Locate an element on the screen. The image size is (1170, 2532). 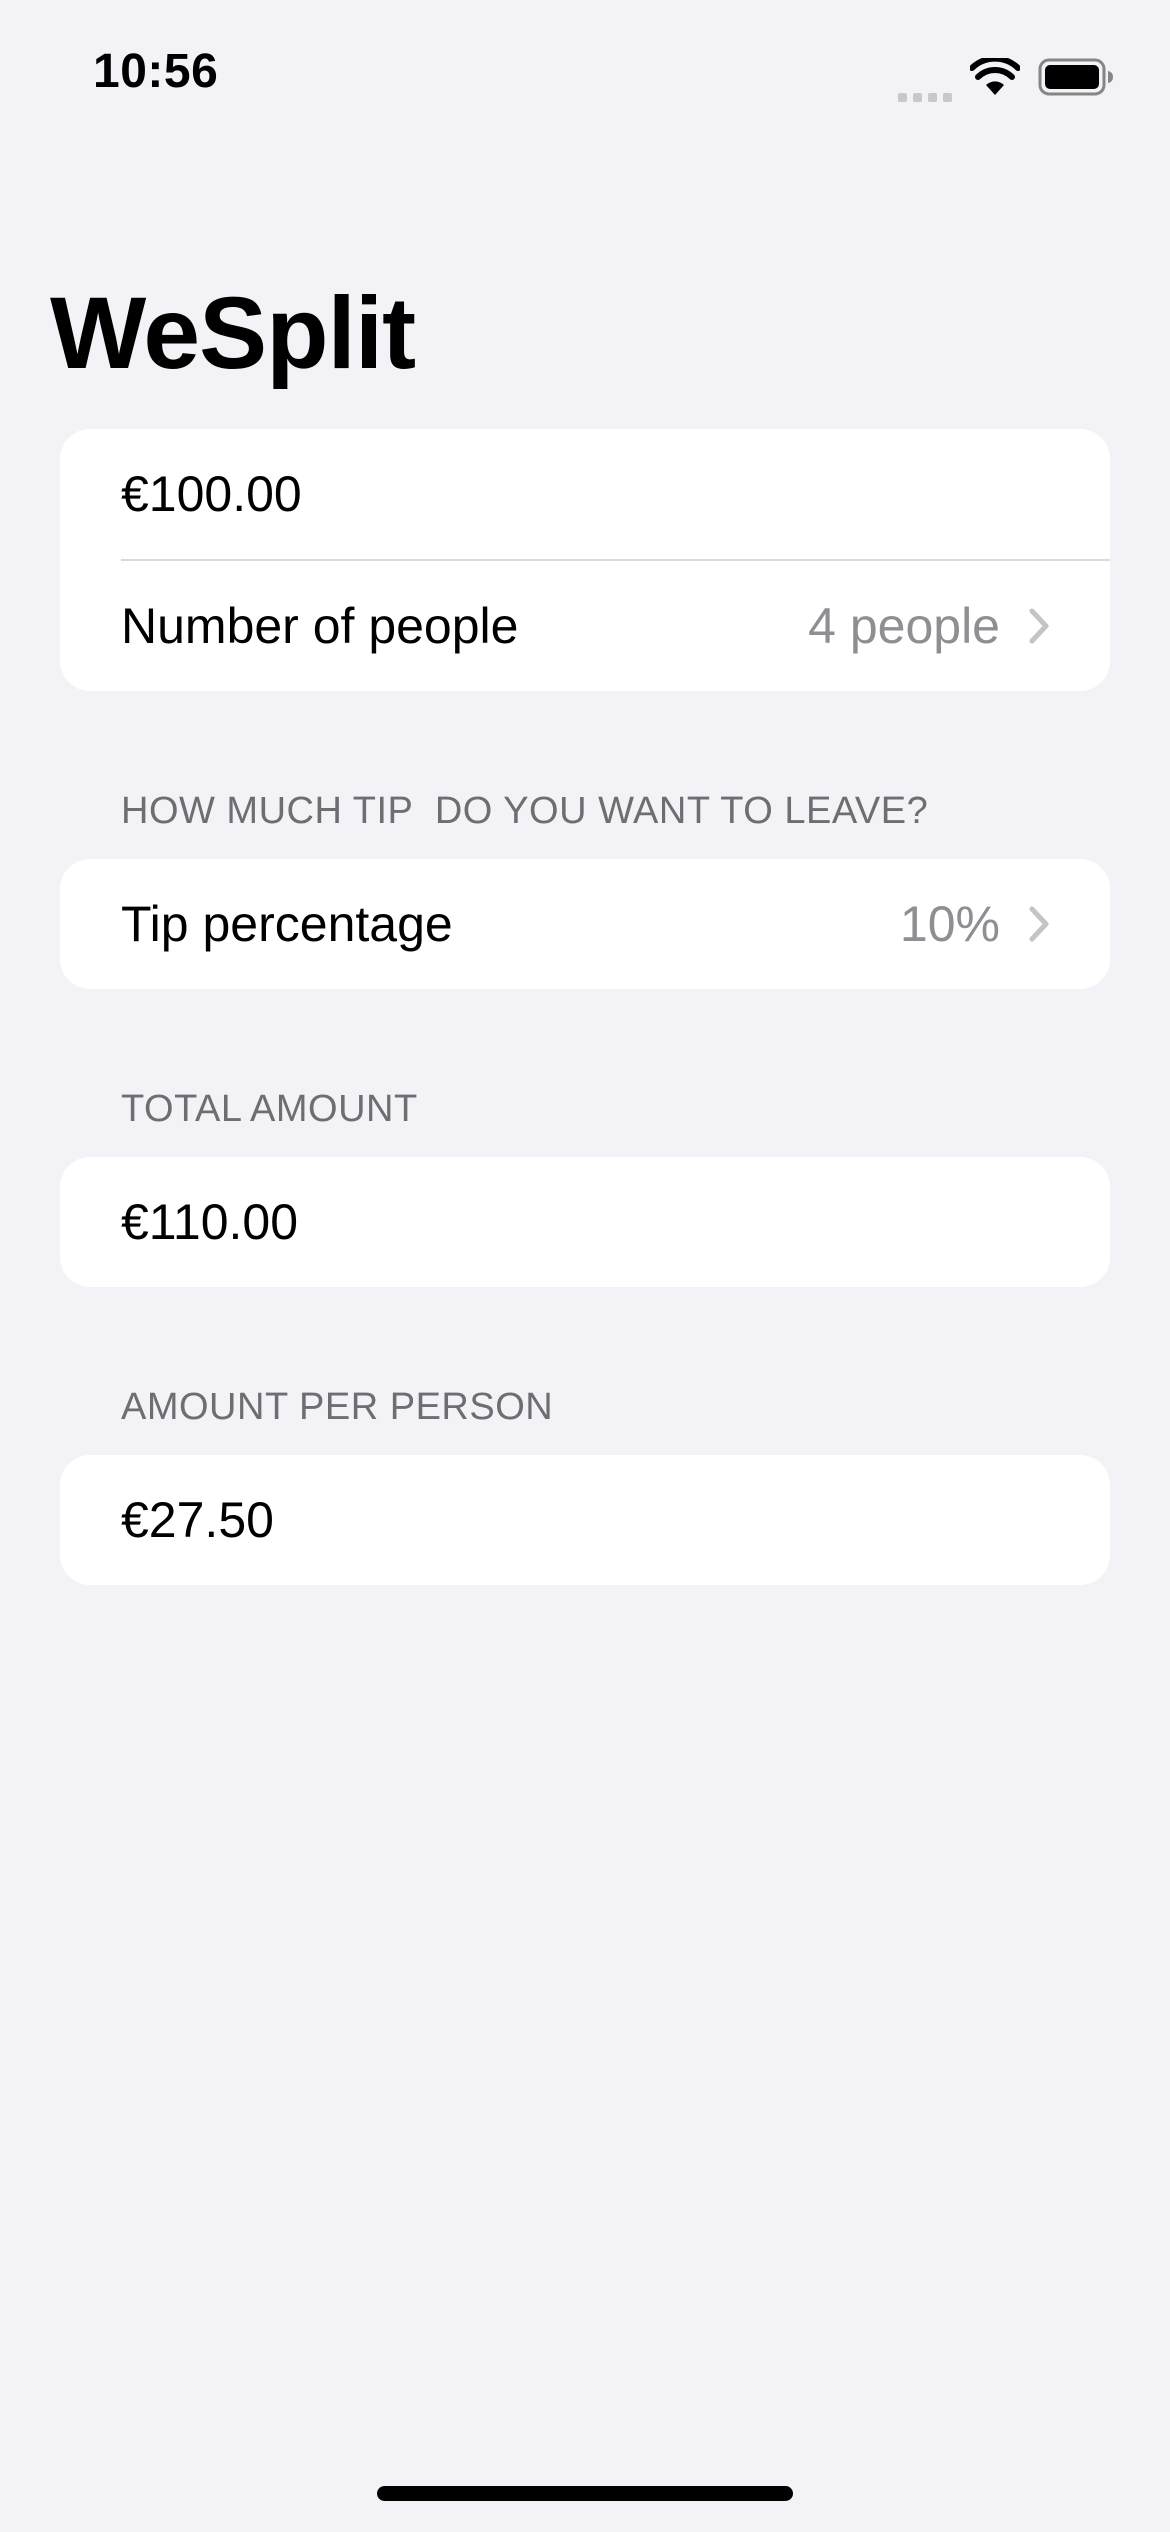
amount-per-person-header: AMOUNT PER PERSON is located at coordinates (337, 1407).